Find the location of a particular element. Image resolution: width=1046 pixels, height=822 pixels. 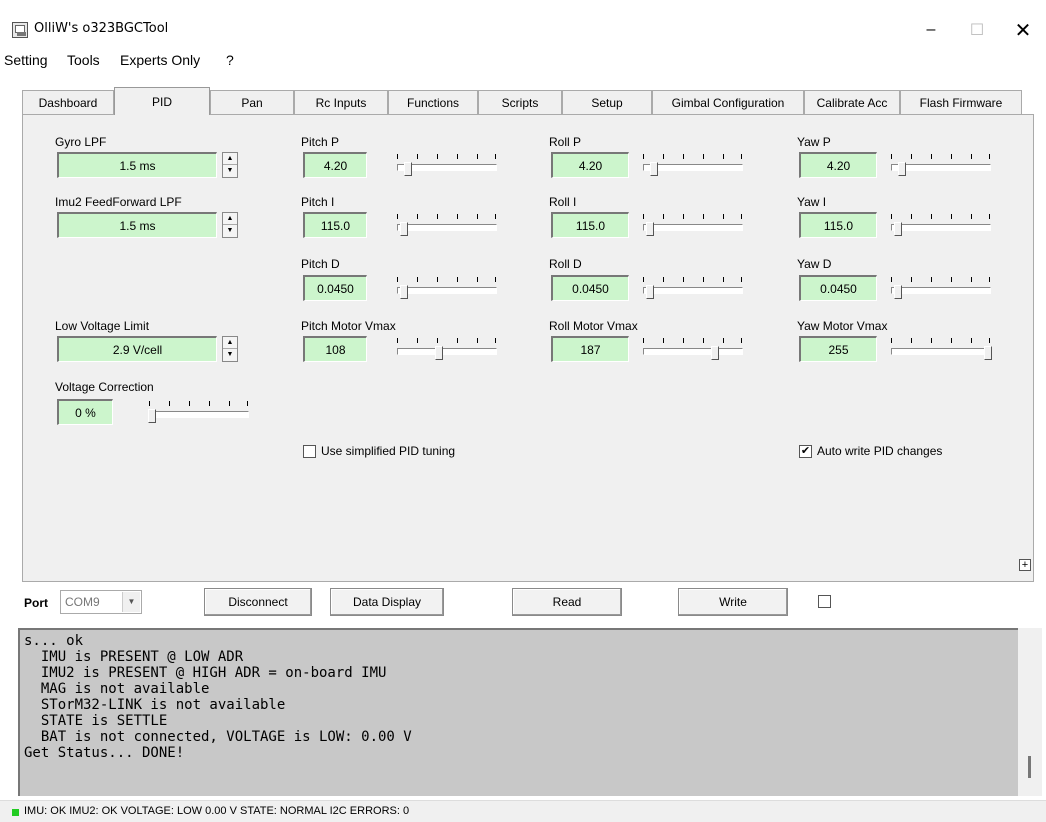

roll-vmax-slider is located at coordinates (693, 349).